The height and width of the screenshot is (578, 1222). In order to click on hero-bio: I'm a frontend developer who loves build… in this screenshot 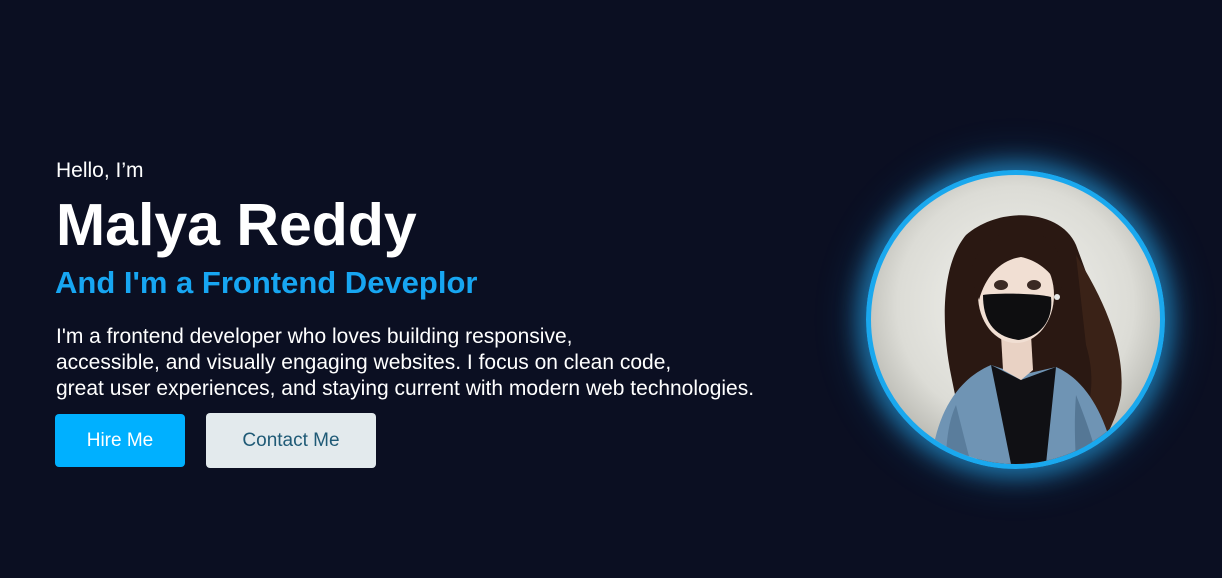, I will do `click(405, 362)`.